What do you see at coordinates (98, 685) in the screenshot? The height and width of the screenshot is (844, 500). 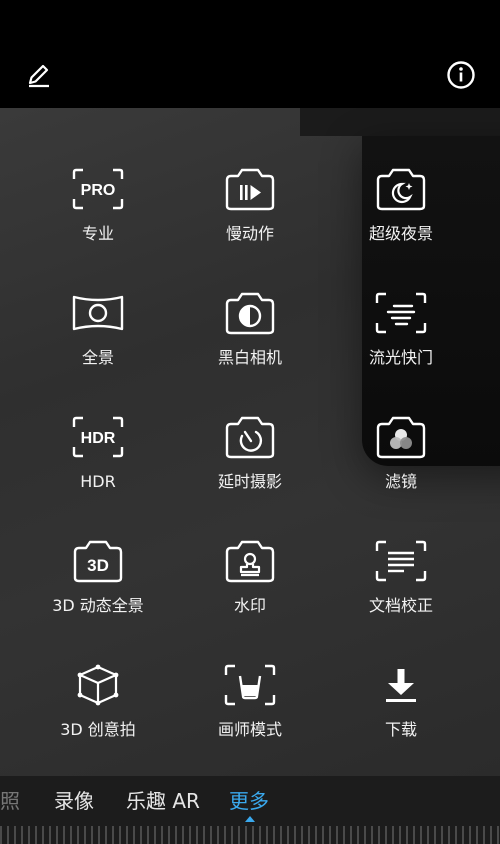 I see `3d-creative-icon` at bounding box center [98, 685].